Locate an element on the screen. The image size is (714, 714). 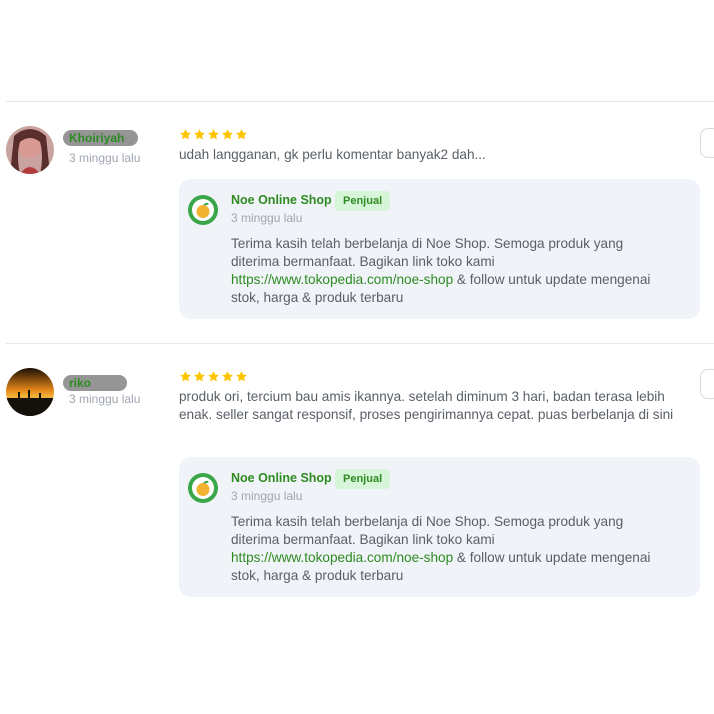
top-divider is located at coordinates (360, 101).